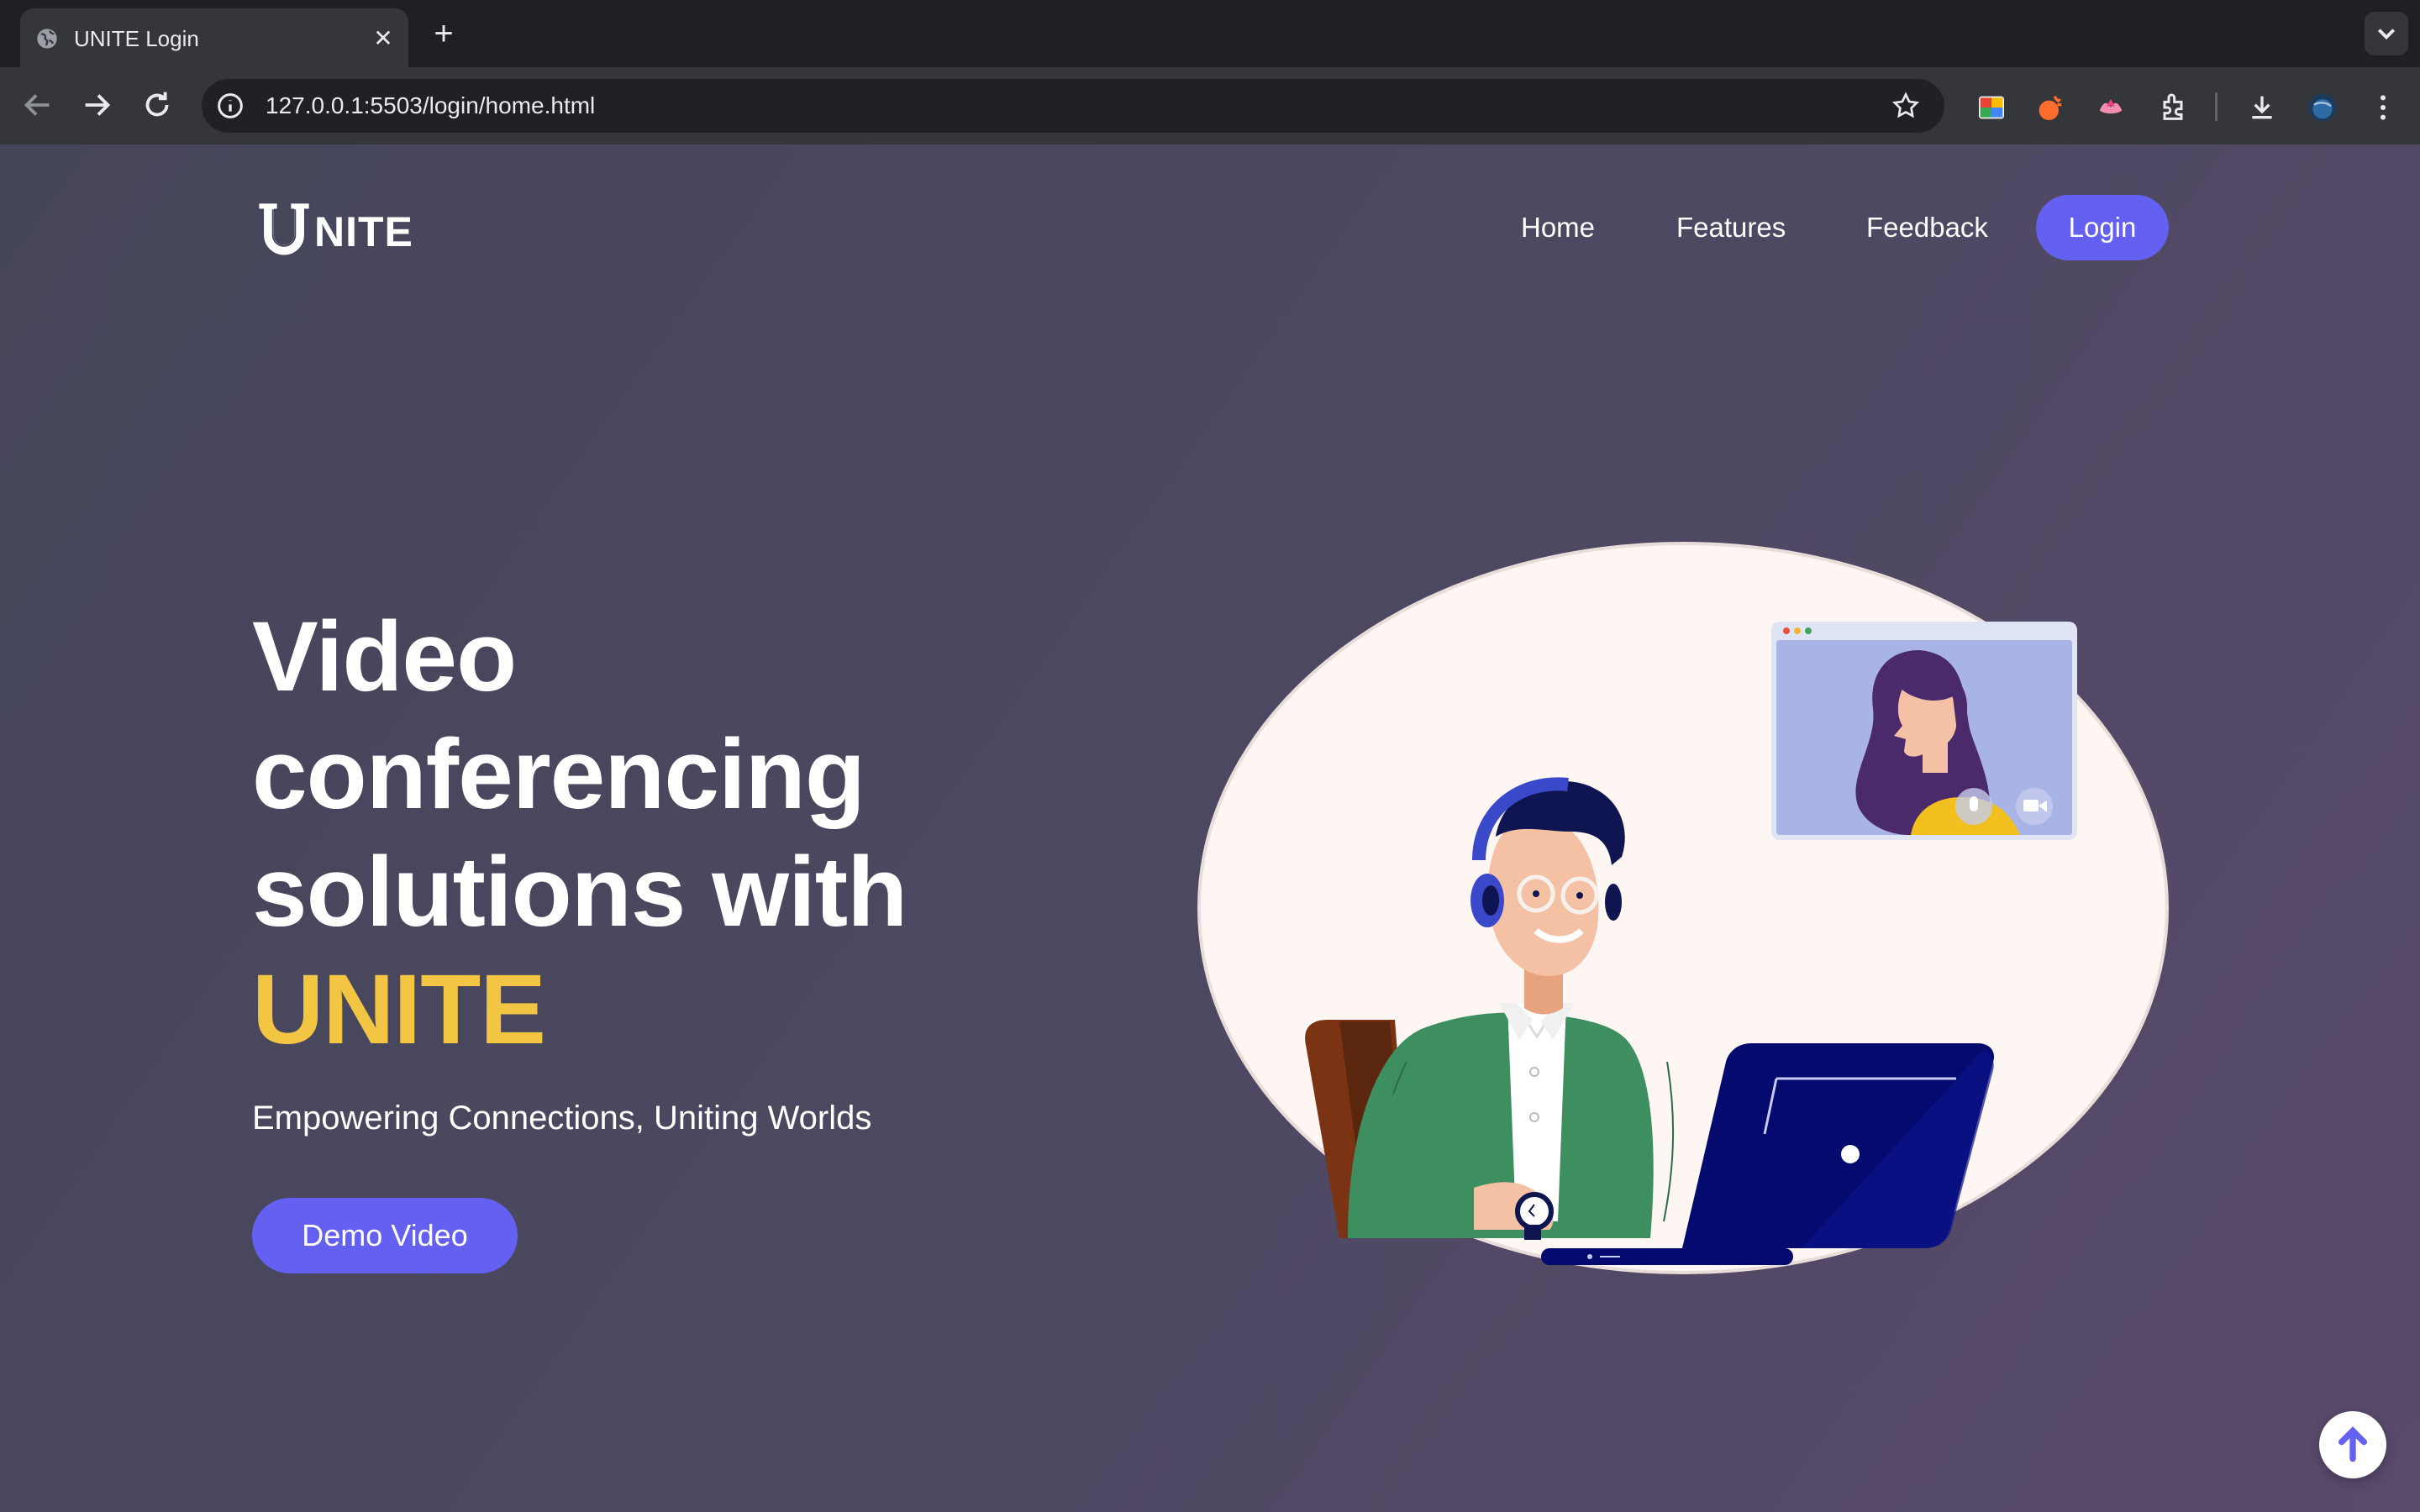 This screenshot has height=1512, width=2420. Describe the element at coordinates (1927, 227) in the screenshot. I see `nav-feedback: Feedback` at that location.